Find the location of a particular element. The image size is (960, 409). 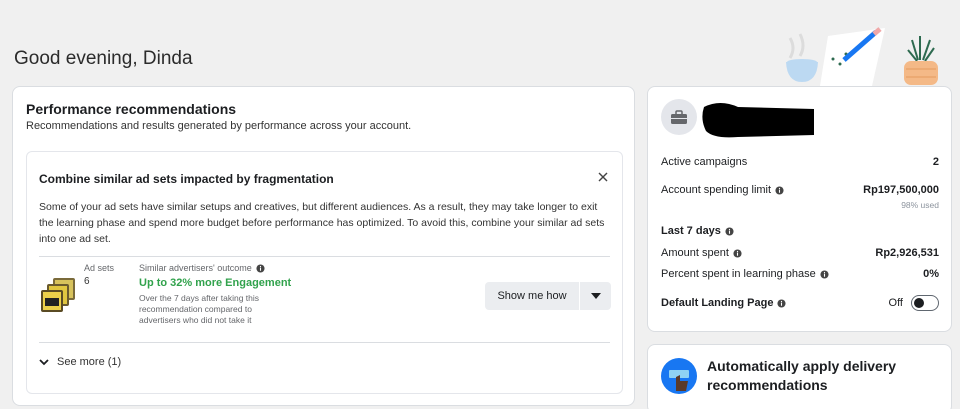

greeting-title: Good evening, Dinda is located at coordinates (103, 58).